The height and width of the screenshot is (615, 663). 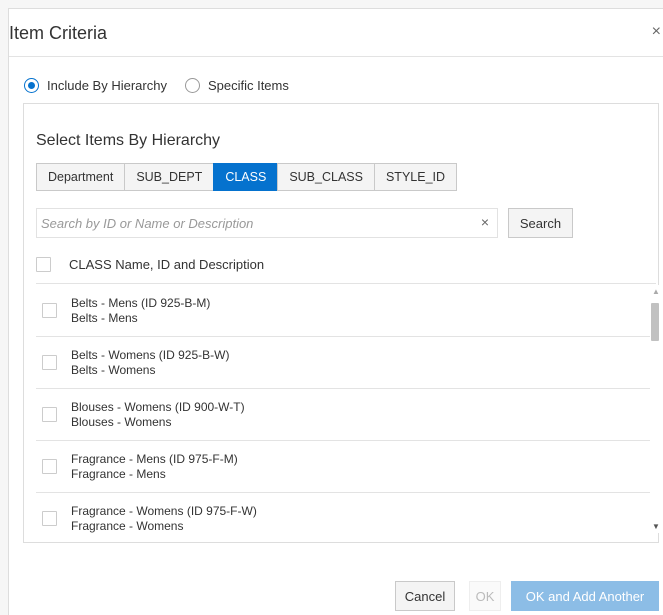 What do you see at coordinates (540, 223) in the screenshot?
I see `search-button: Search` at bounding box center [540, 223].